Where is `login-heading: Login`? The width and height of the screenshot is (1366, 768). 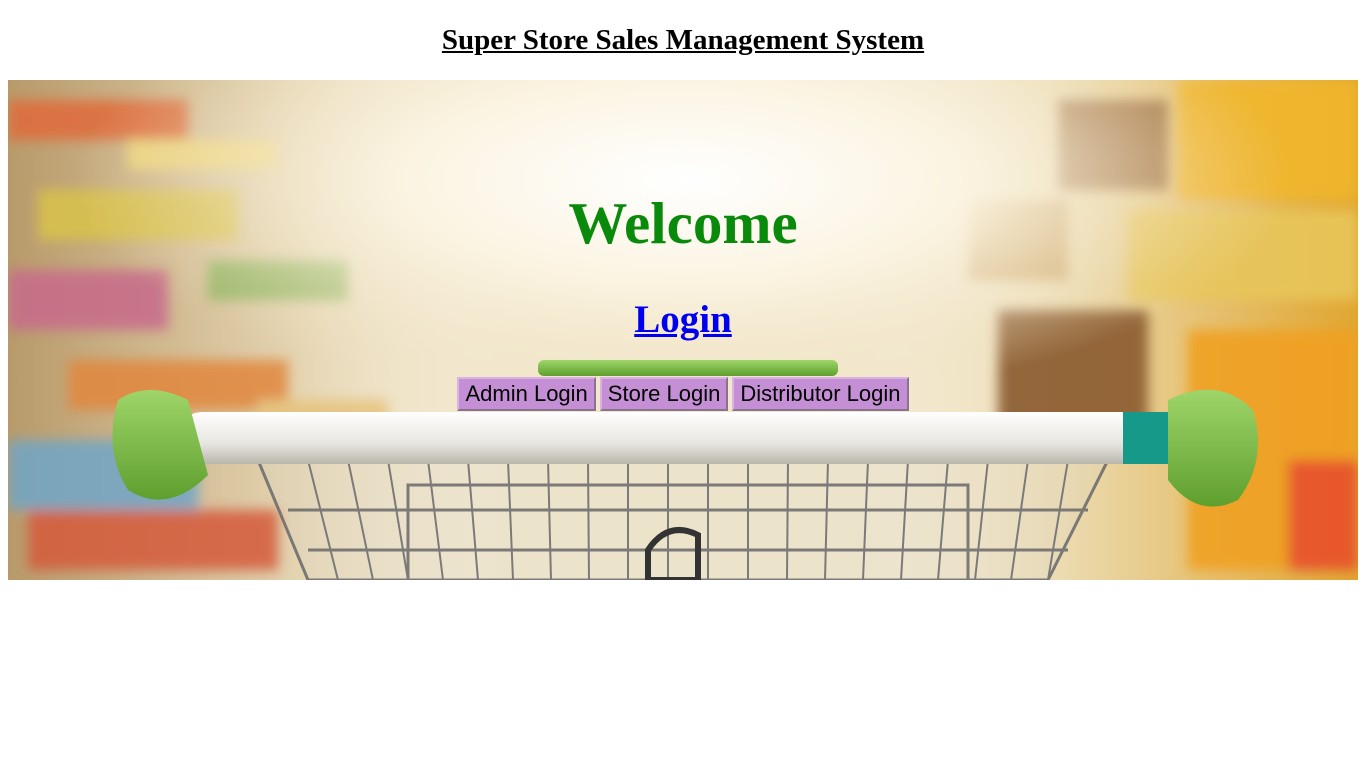
login-heading: Login is located at coordinates (683, 322).